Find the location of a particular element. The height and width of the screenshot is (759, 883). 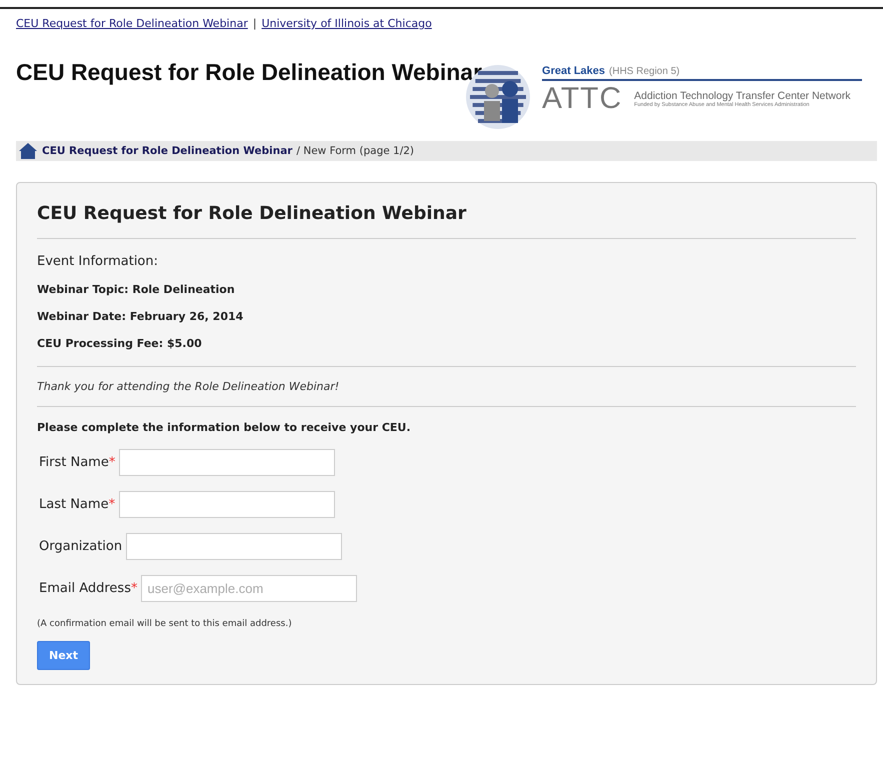

event-info: Webinar Date: February 26, 2014 is located at coordinates (140, 316).